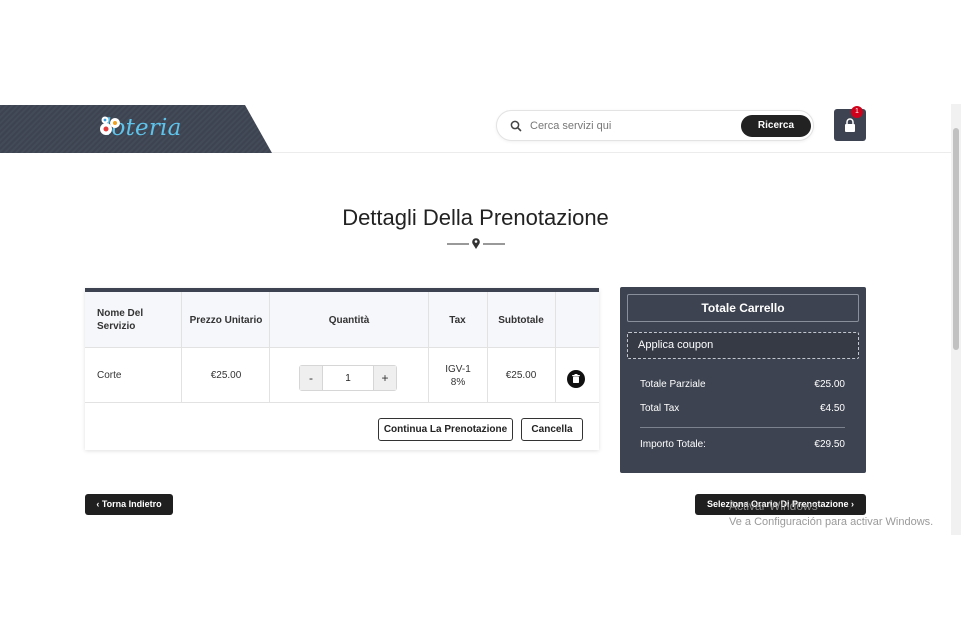  What do you see at coordinates (832, 408) in the screenshot?
I see `tax-value: €4.50` at bounding box center [832, 408].